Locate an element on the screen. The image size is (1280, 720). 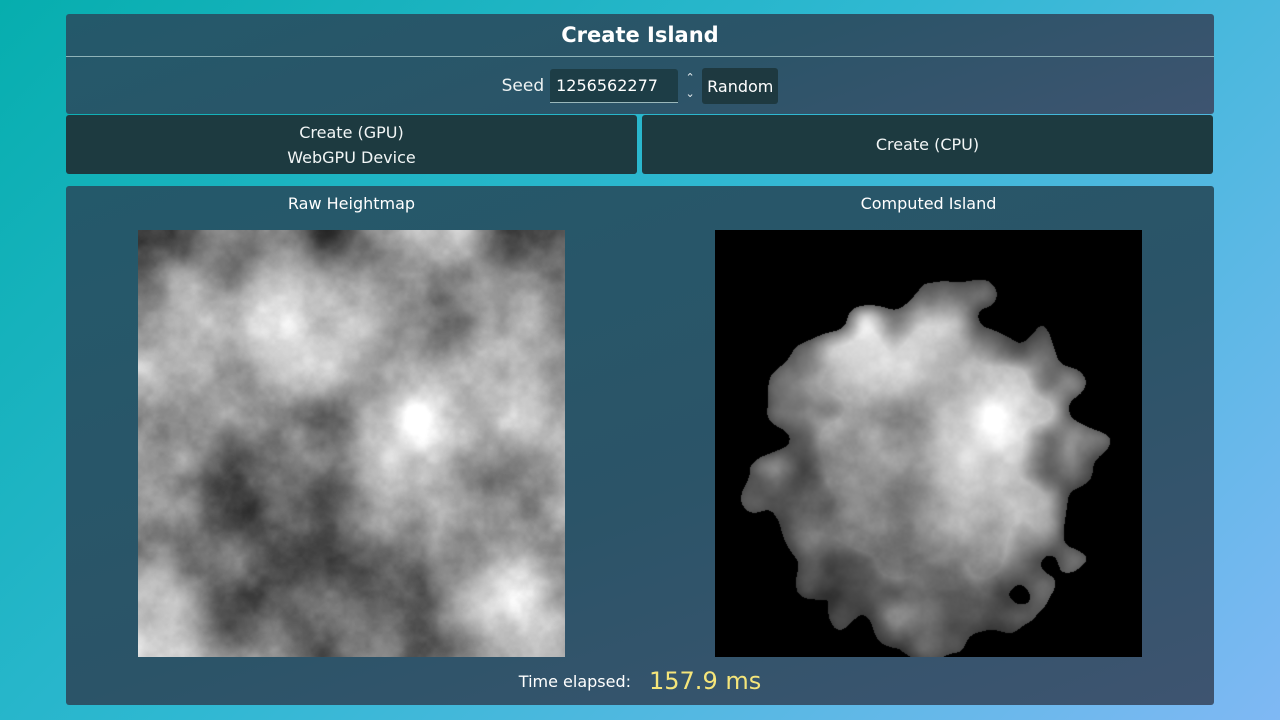
create-gpu-label: Create (GPU) is located at coordinates (351, 132).